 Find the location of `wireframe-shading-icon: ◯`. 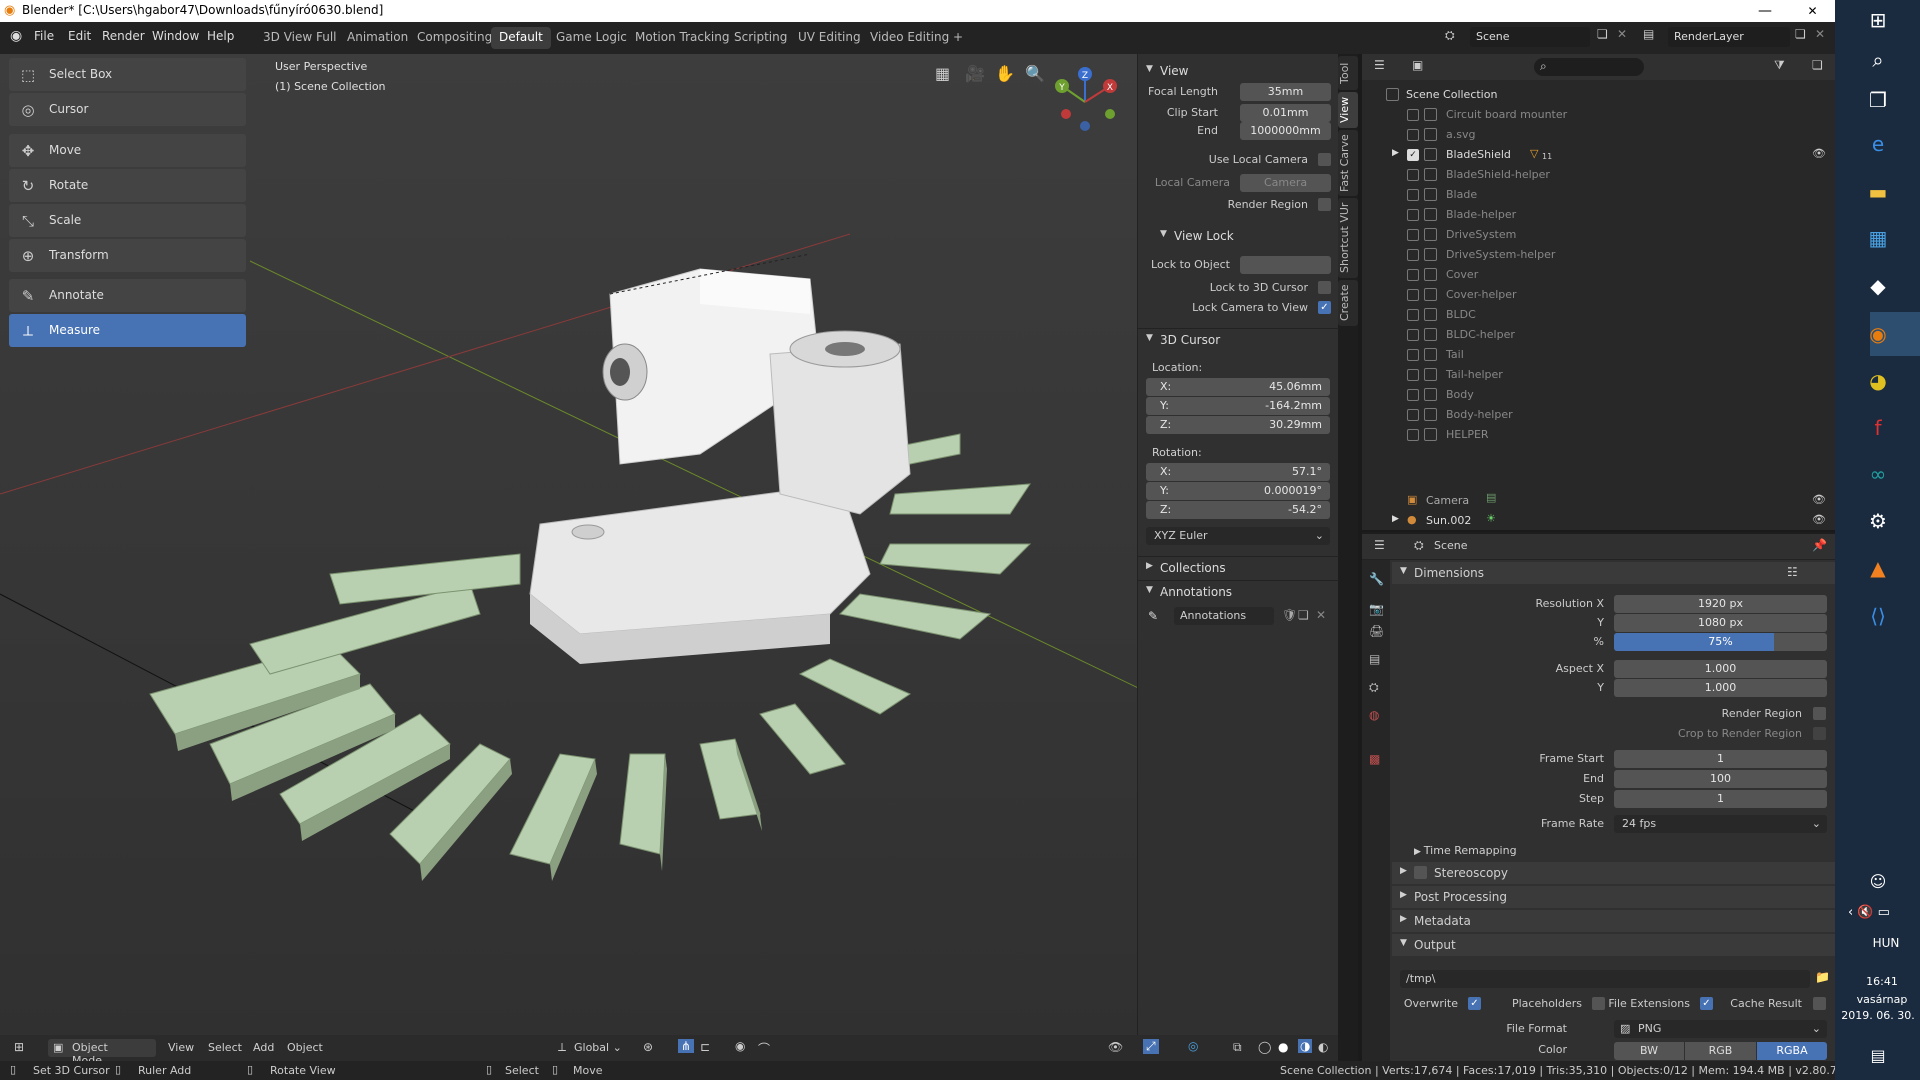

wireframe-shading-icon: ◯ is located at coordinates (1264, 1047).